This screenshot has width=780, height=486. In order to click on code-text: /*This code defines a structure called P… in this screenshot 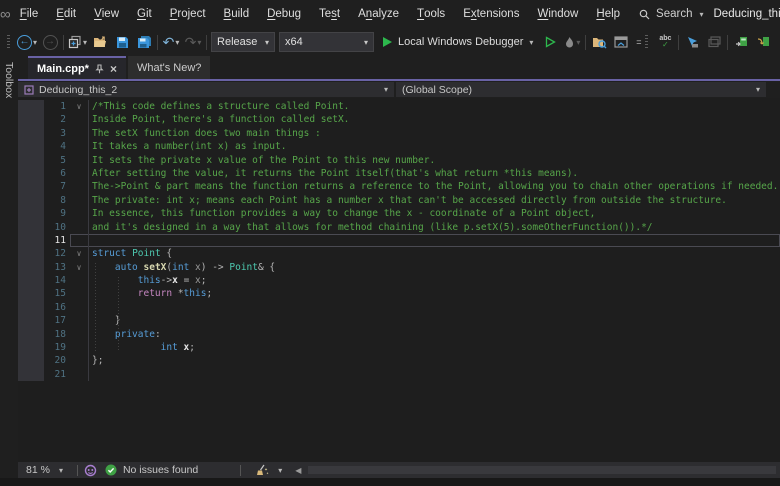, I will do `click(434, 106)`.